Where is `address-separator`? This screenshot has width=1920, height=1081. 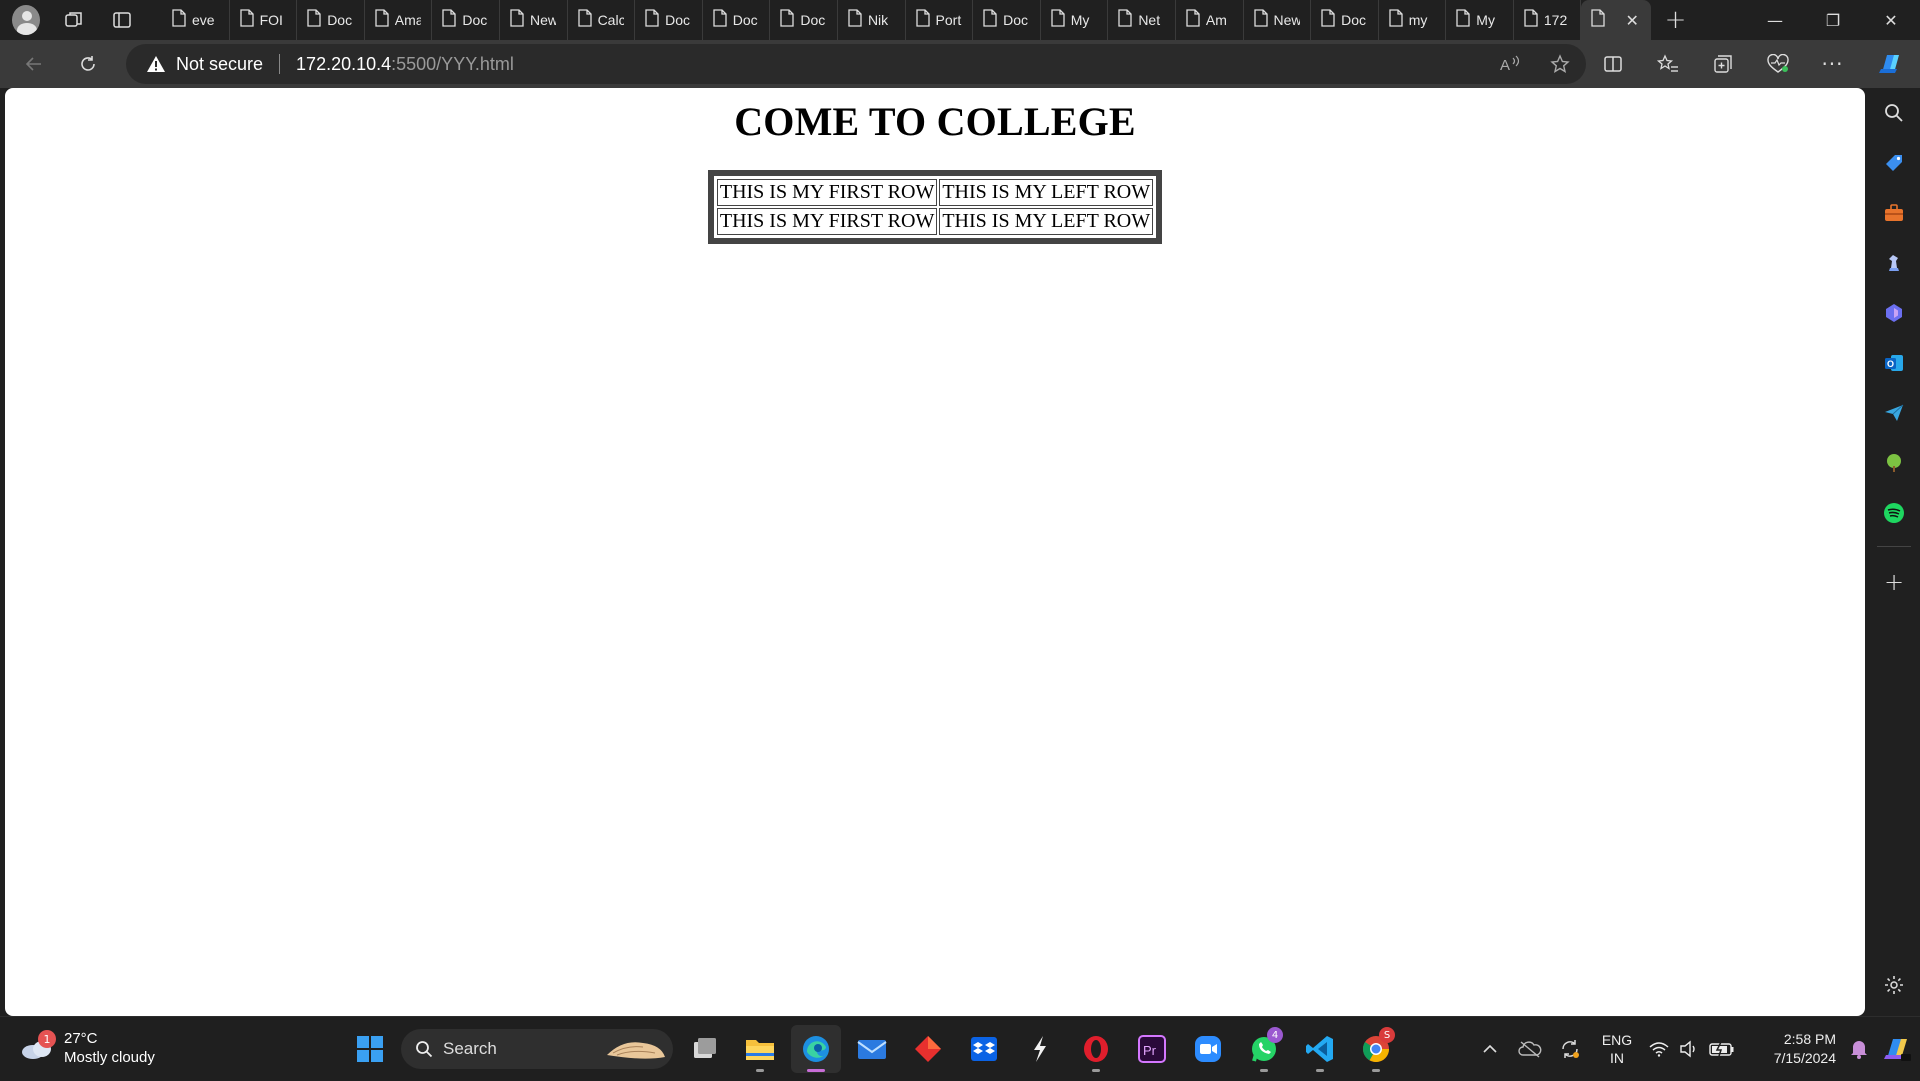
address-separator is located at coordinates (280, 64).